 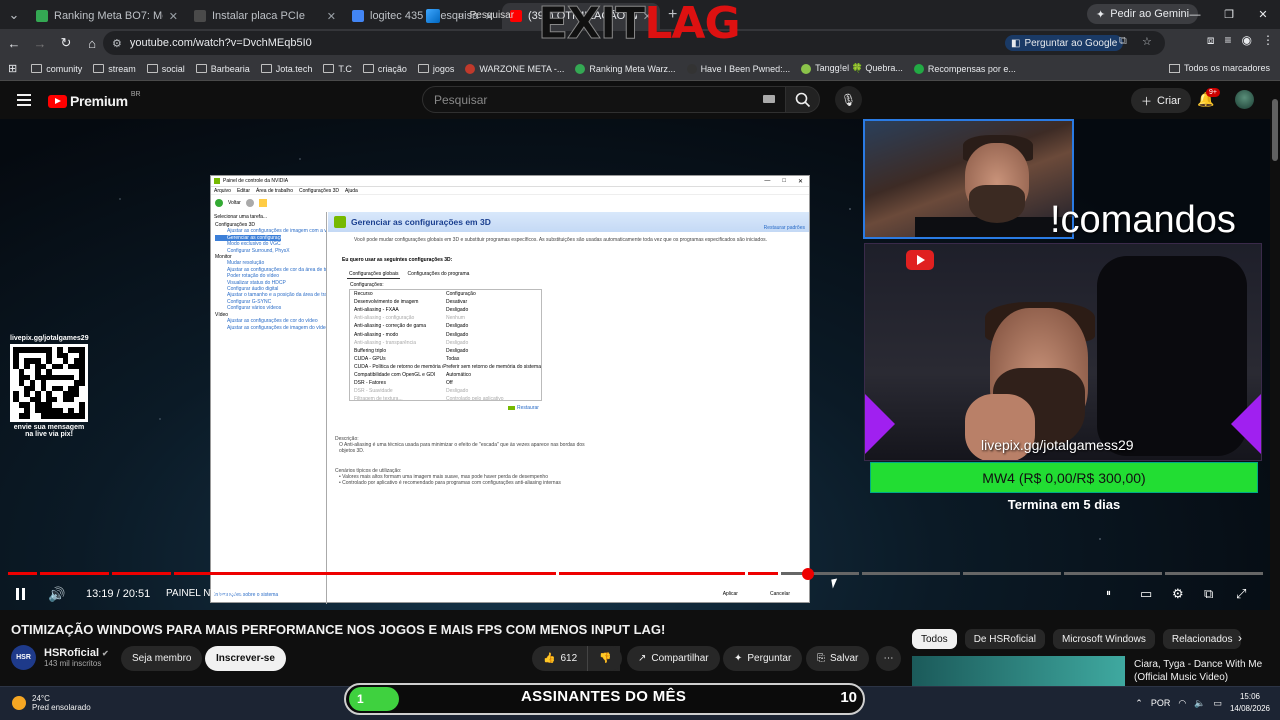 What do you see at coordinates (838, 658) in the screenshot?
I see `save-button: ⎘ Salvar` at bounding box center [838, 658].